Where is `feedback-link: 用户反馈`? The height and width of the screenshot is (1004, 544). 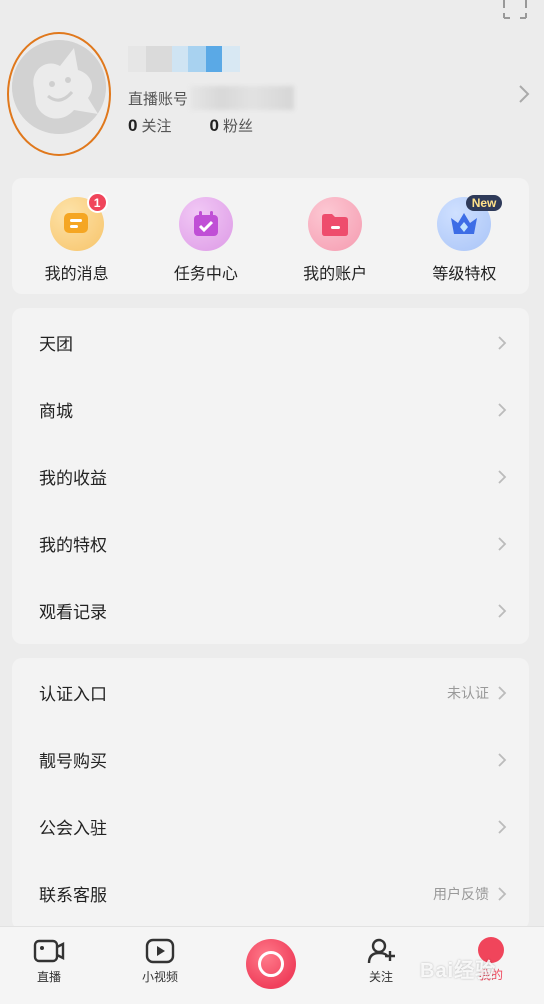
feedback-link: 用户反馈 is located at coordinates (461, 893).